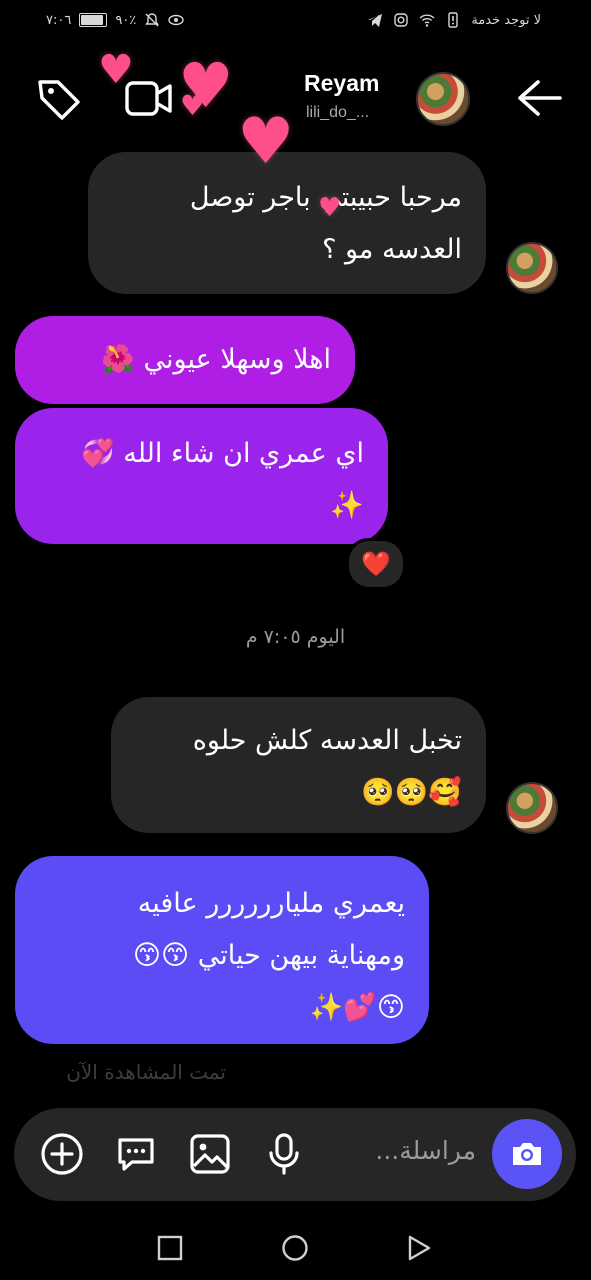  I want to click on contact-avatar, so click(443, 99).